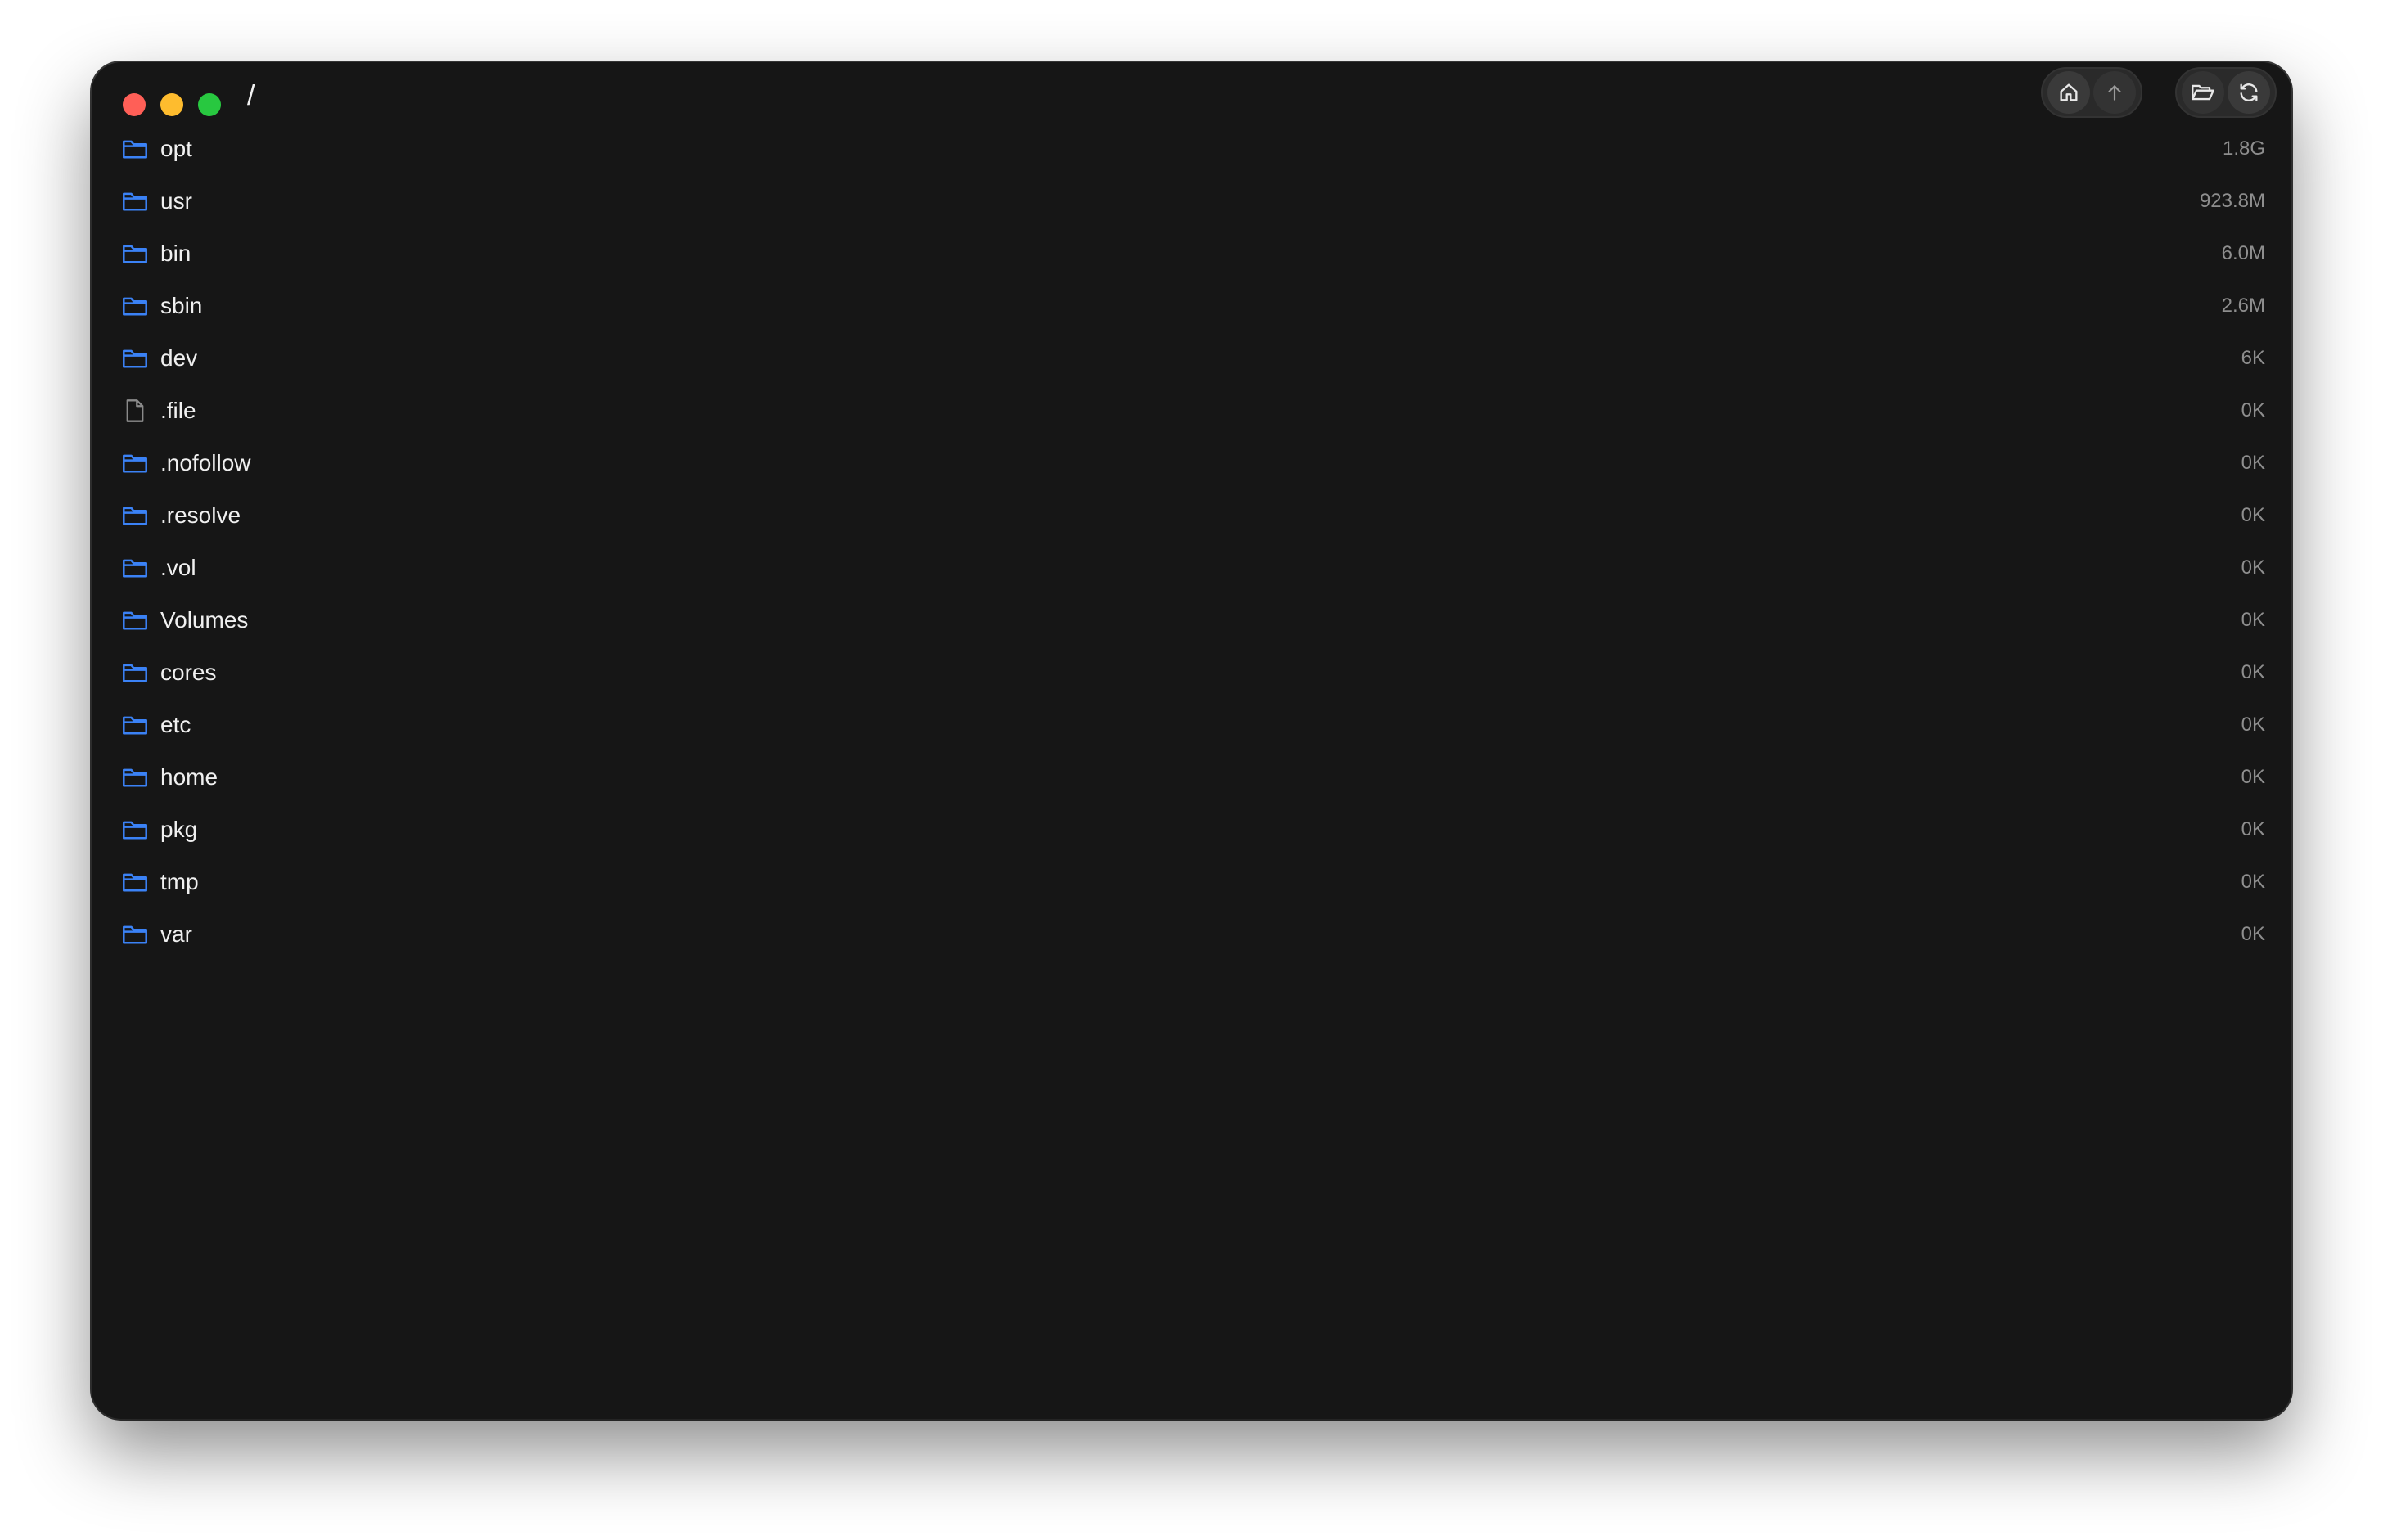  I want to click on list-item: bin 6.0M, so click(1193, 253).